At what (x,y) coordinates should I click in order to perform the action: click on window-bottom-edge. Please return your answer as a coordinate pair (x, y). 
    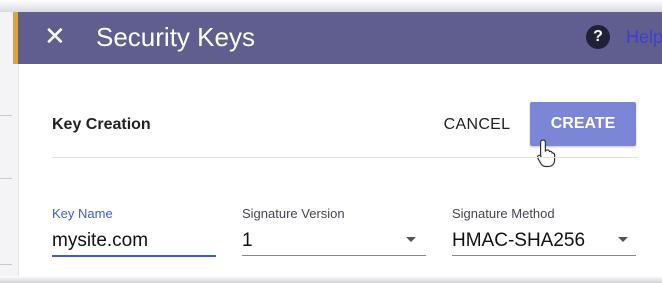
    Looking at the image, I should click on (331, 279).